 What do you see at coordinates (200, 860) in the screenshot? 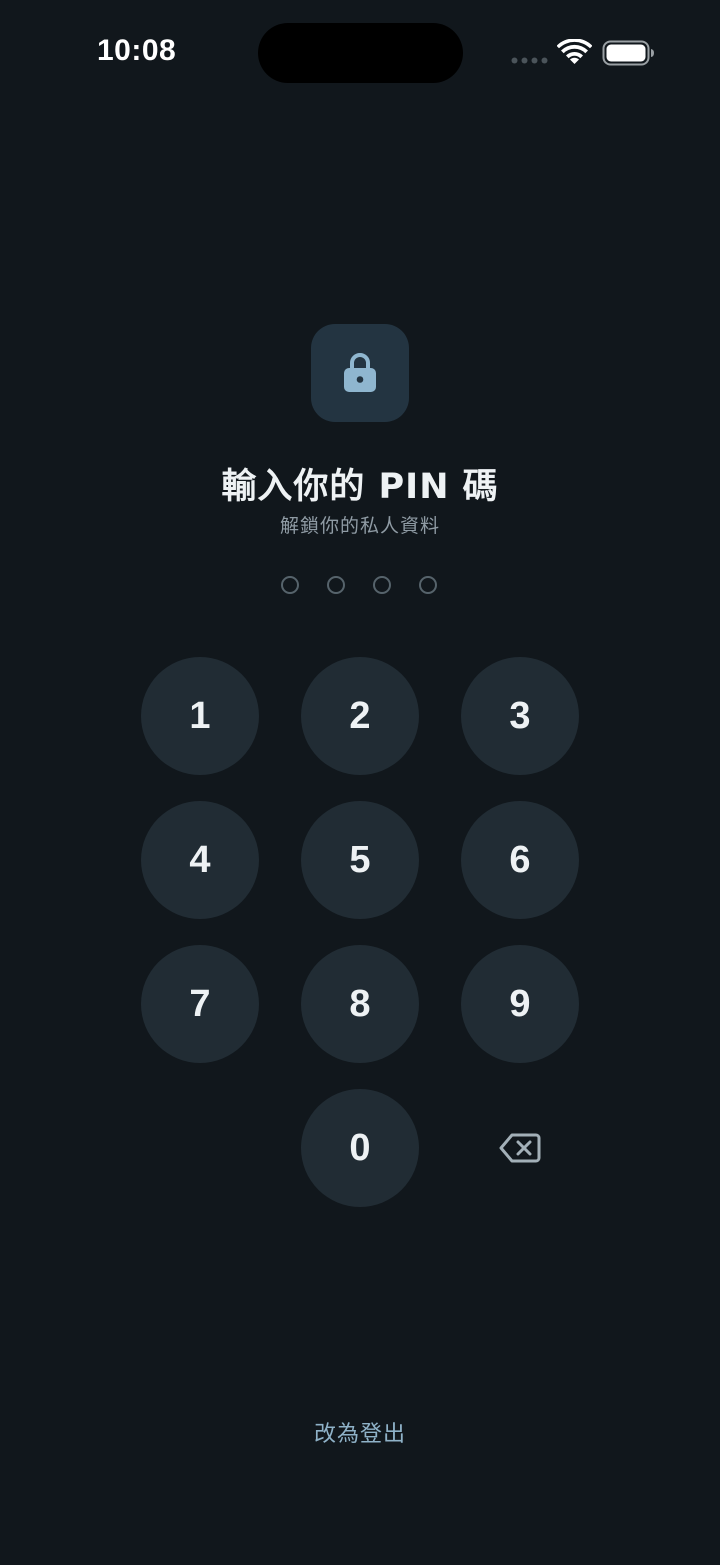
I see `keypad-key-4: 4` at bounding box center [200, 860].